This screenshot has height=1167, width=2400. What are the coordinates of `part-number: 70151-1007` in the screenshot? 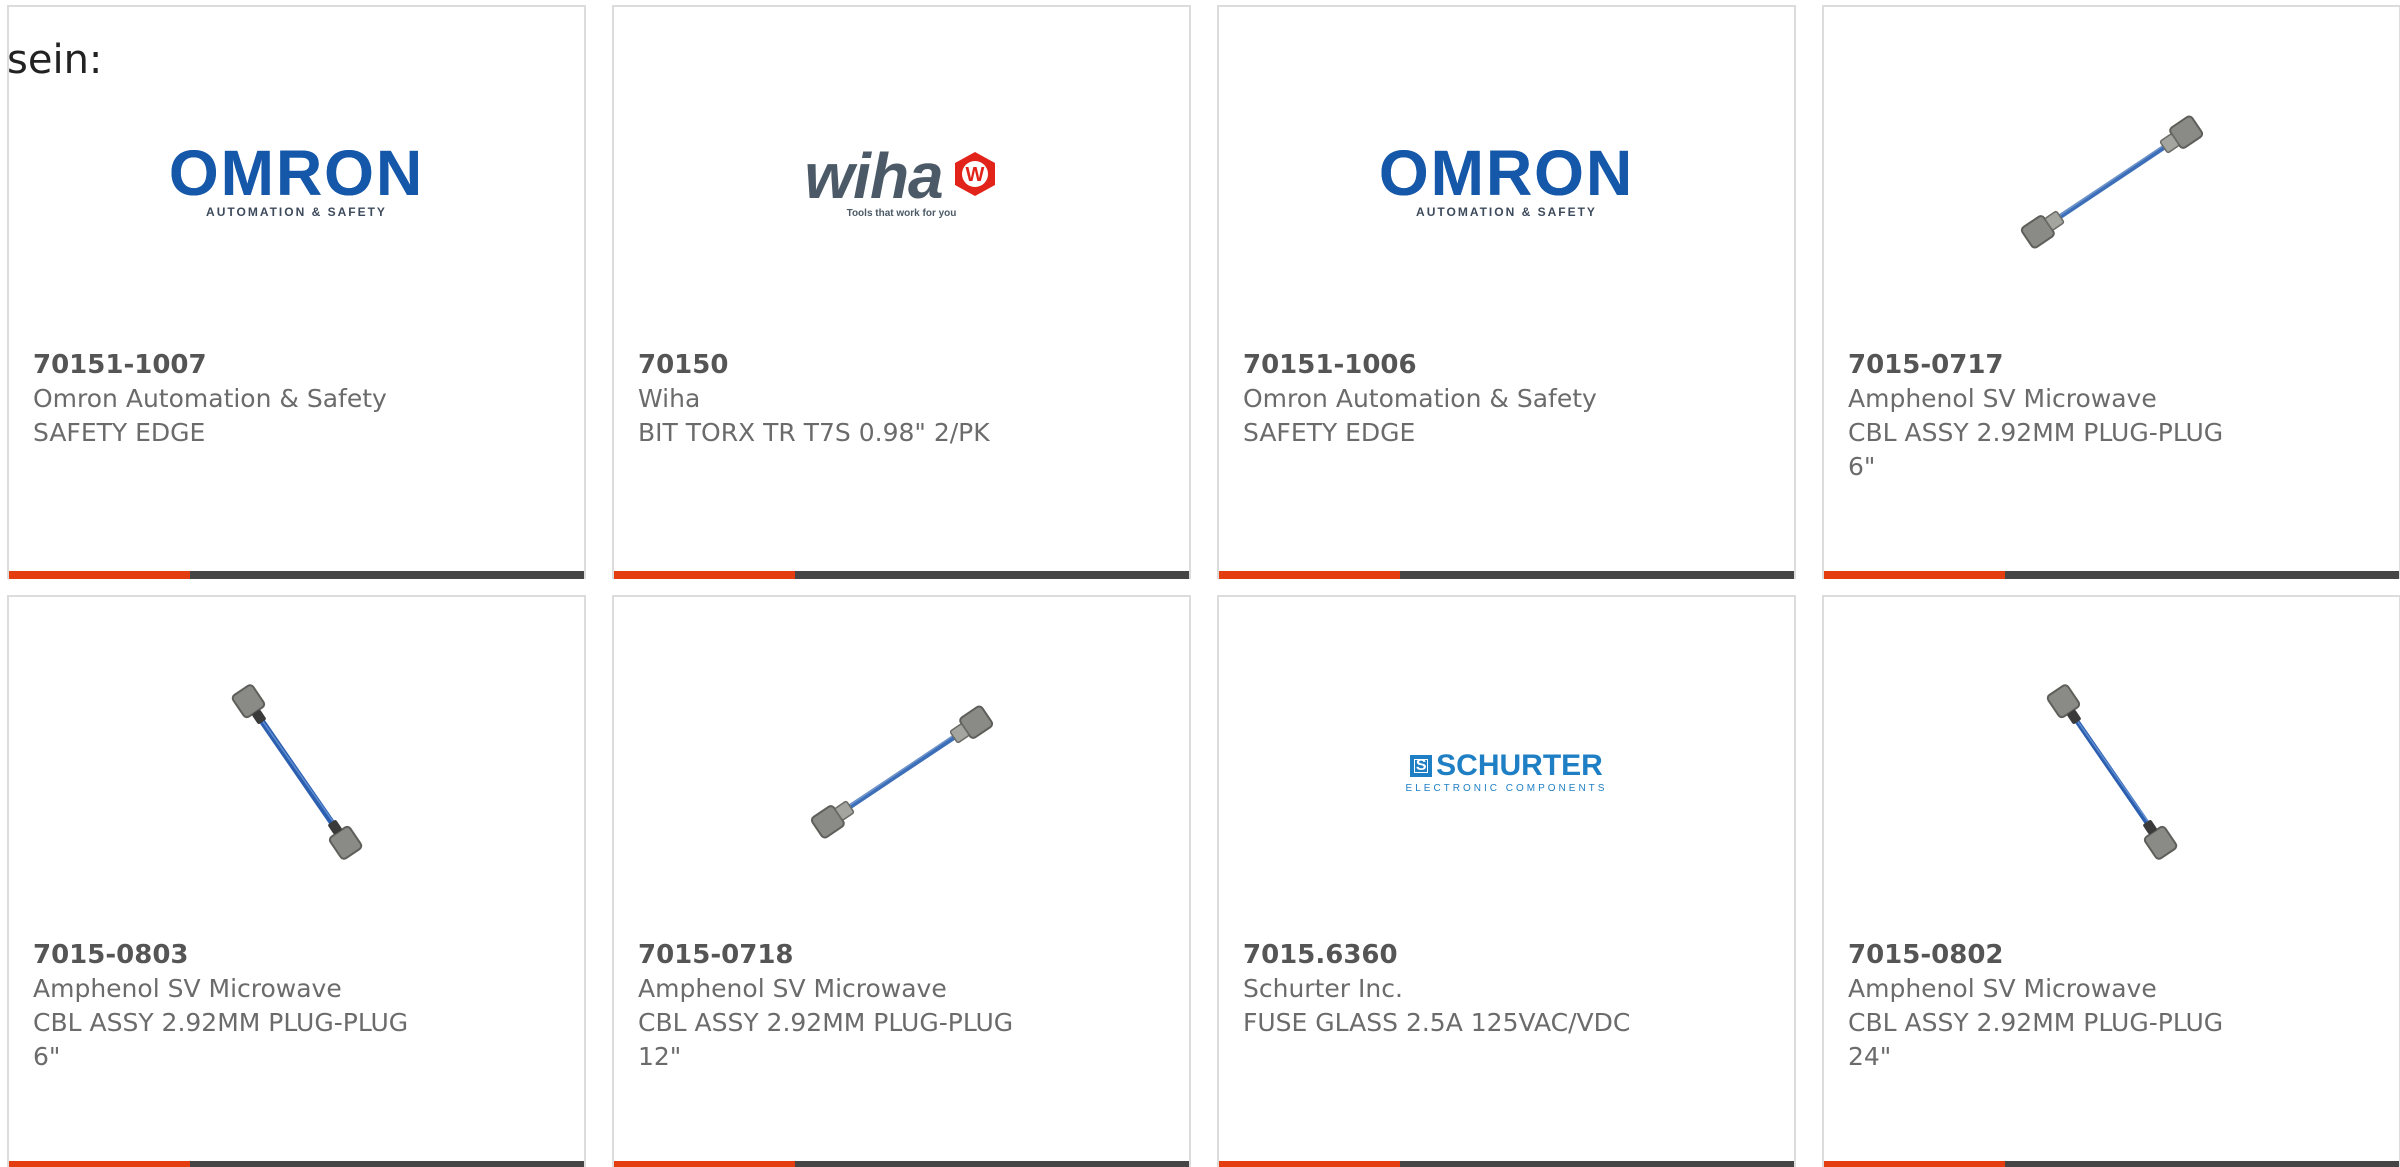 It's located at (296, 365).